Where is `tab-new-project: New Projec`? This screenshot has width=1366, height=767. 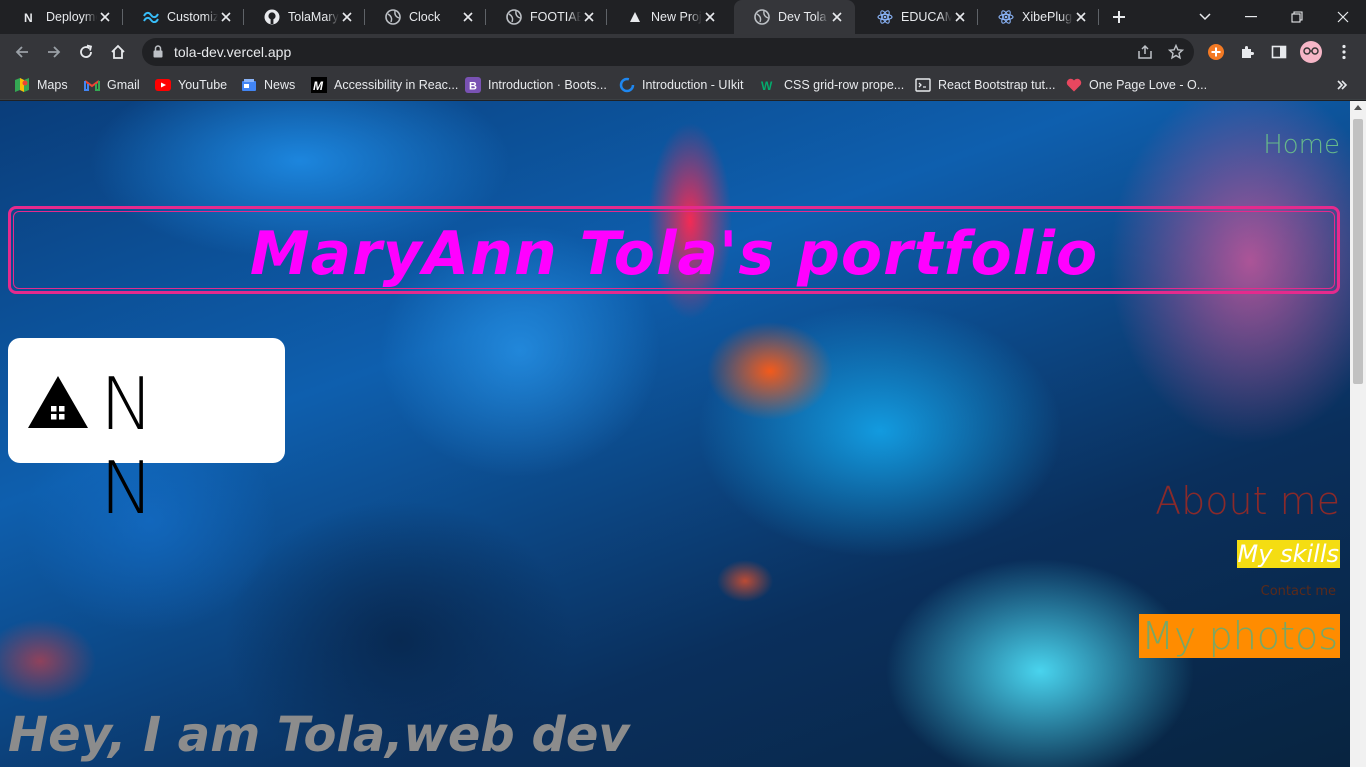
tab-new-project: New Projec is located at coordinates (667, 17).